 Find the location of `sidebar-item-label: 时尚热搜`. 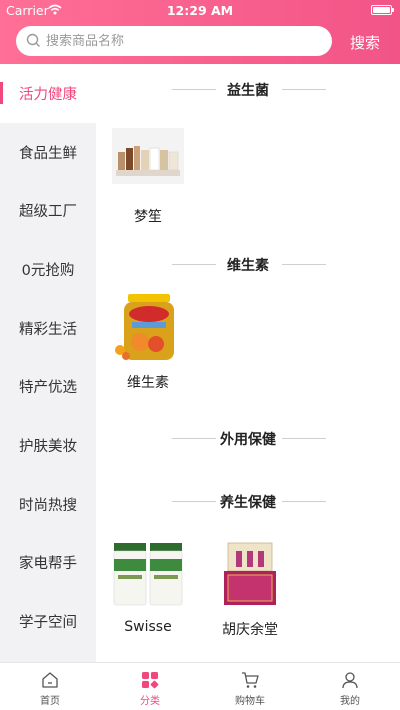

sidebar-item-label: 时尚热搜 is located at coordinates (48, 505).